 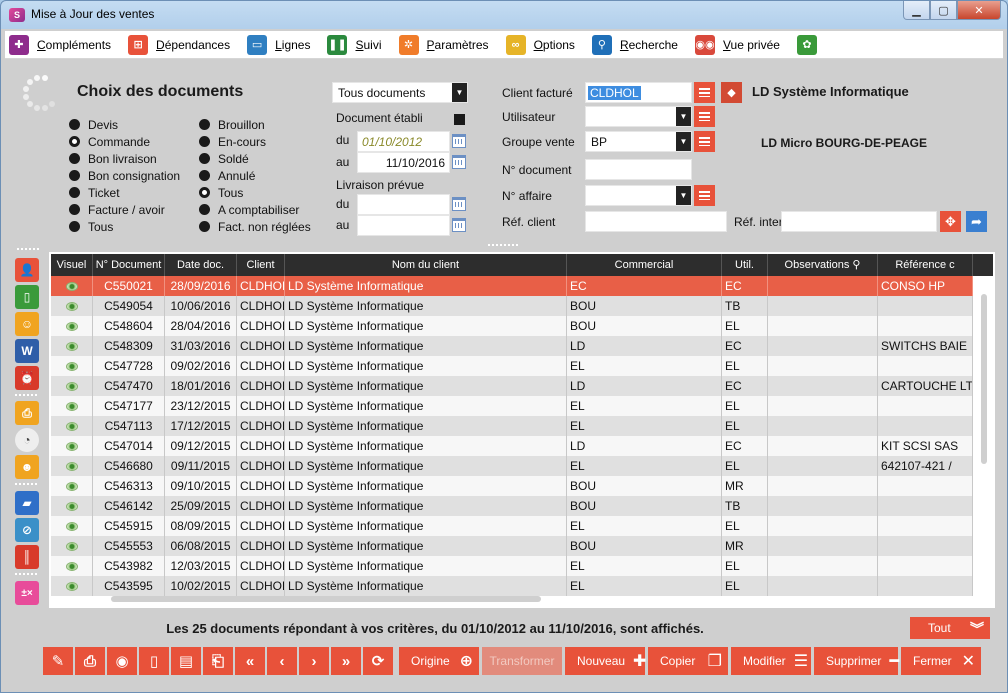 I want to click on radio-option: En-cours, so click(x=255, y=141).